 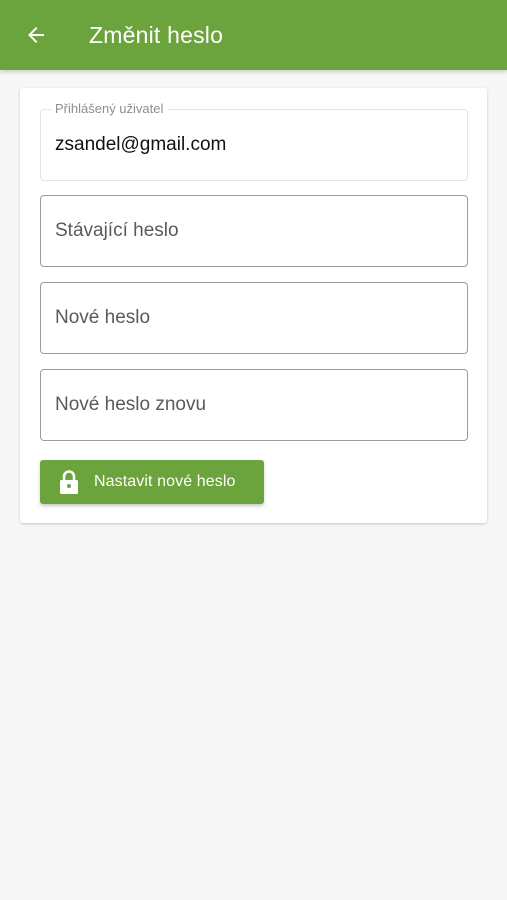 I want to click on lock-icon, so click(x=69, y=482).